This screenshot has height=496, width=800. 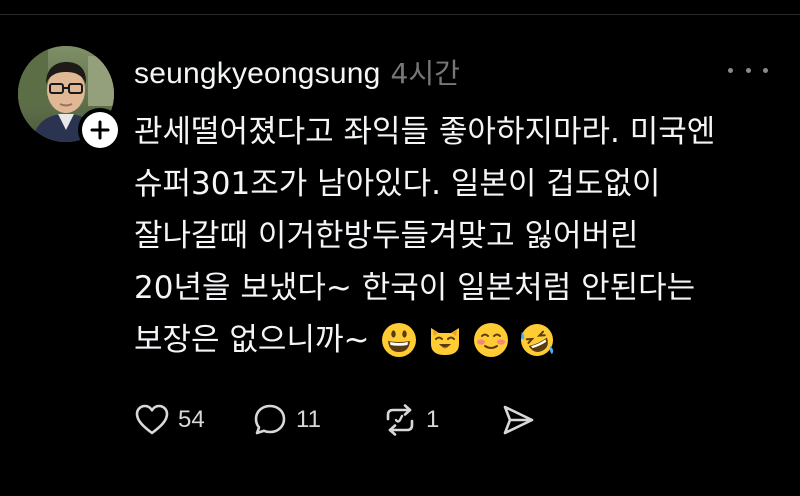 I want to click on post-text: 보장은 없으니까~, so click(x=252, y=340).